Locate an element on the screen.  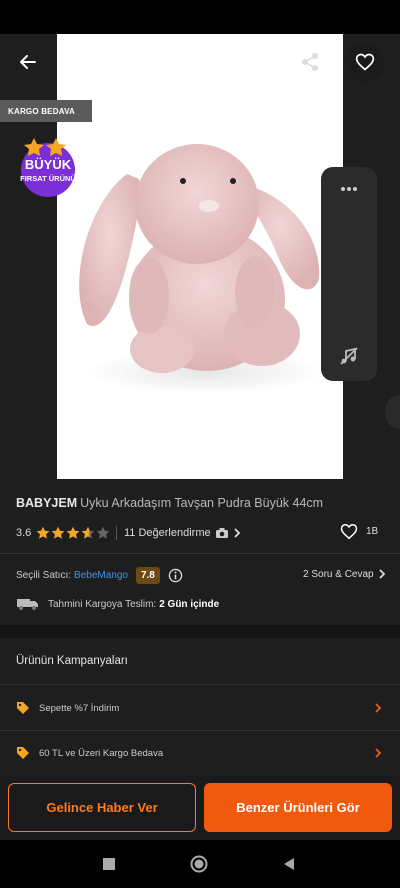
notify-button: Gelince Haber Ver is located at coordinates (102, 807).